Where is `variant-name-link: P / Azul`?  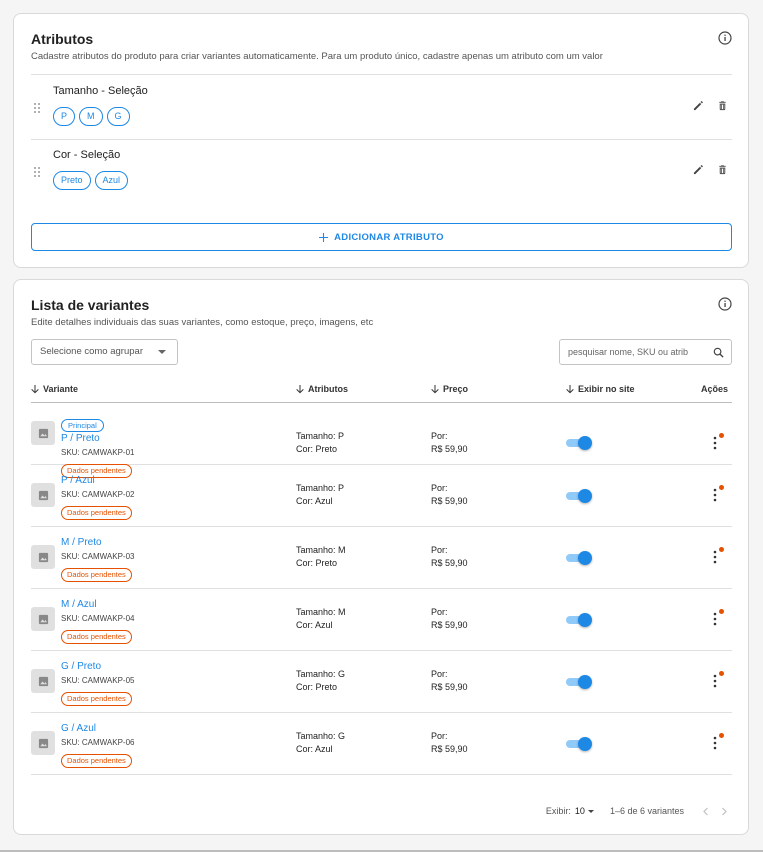 variant-name-link: P / Azul is located at coordinates (98, 481).